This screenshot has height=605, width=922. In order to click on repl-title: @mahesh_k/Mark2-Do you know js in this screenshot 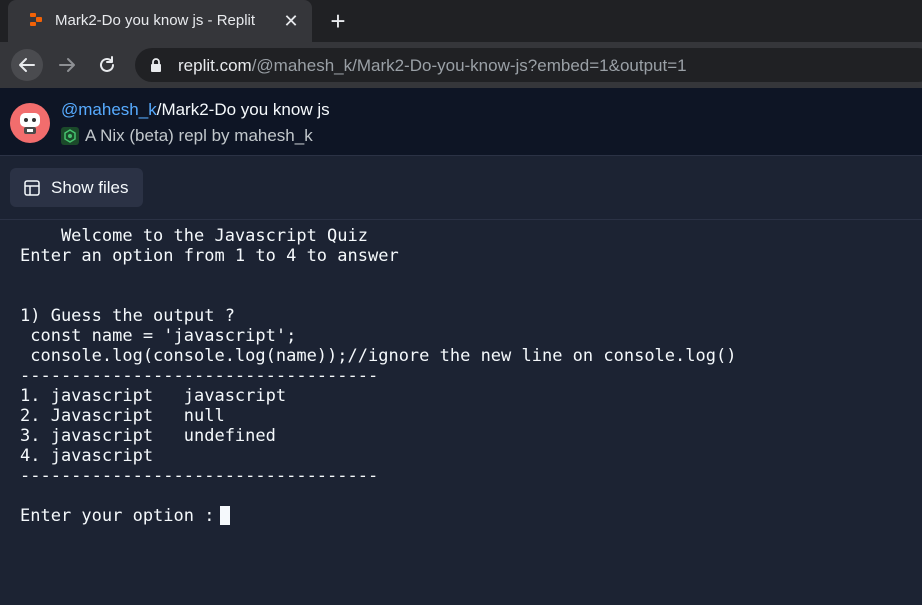, I will do `click(195, 110)`.